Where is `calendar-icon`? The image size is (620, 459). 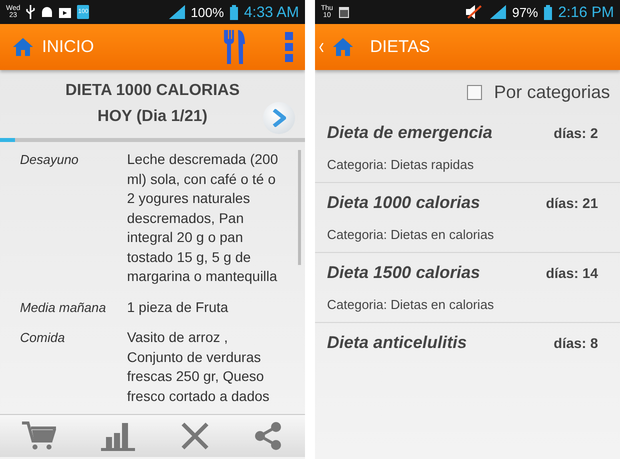
calendar-icon is located at coordinates (344, 12).